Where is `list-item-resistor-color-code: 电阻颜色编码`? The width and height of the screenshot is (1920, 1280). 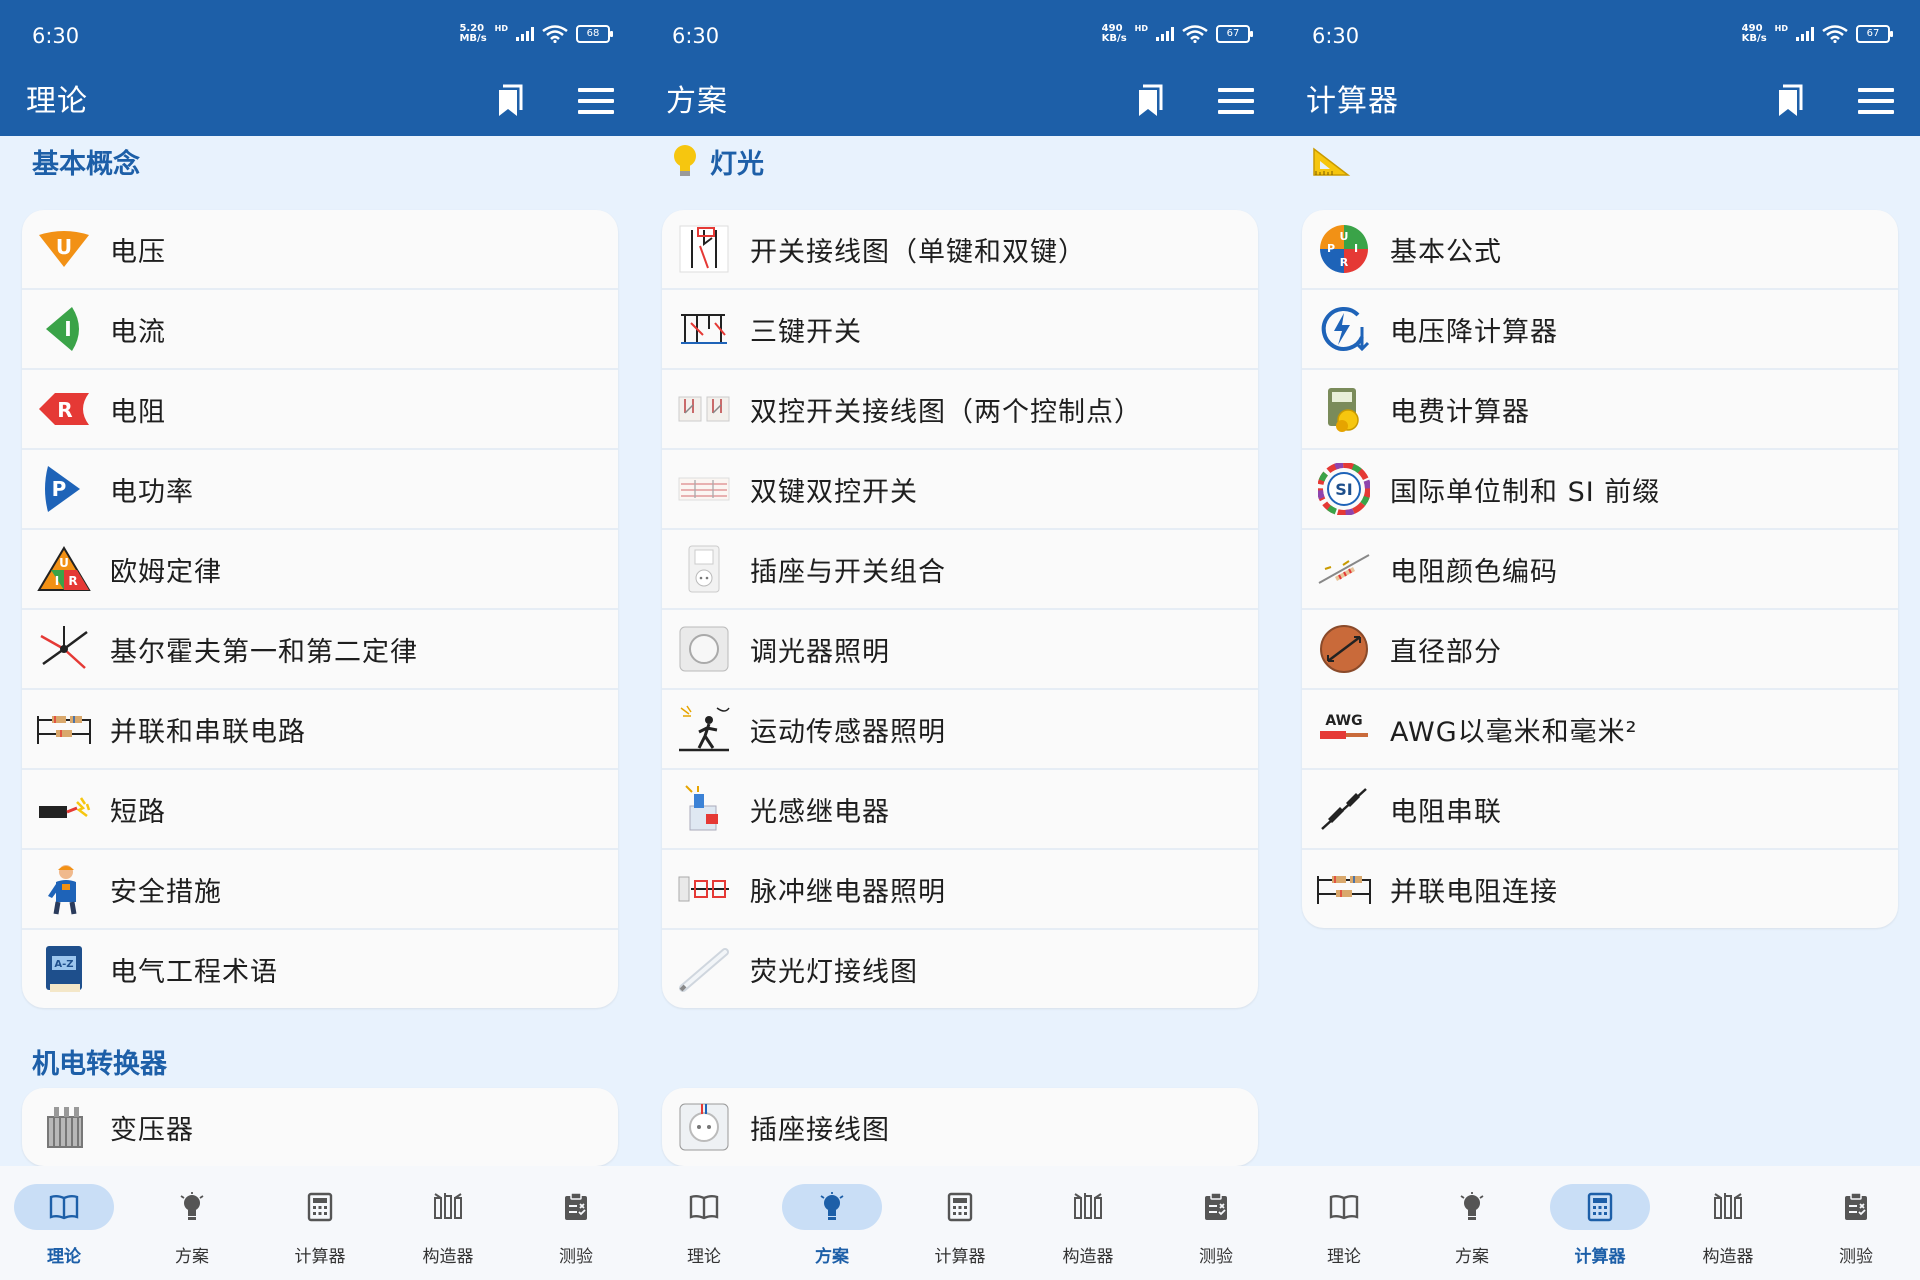
list-item-resistor-color-code: 电阻颜色编码 is located at coordinates (1600, 570).